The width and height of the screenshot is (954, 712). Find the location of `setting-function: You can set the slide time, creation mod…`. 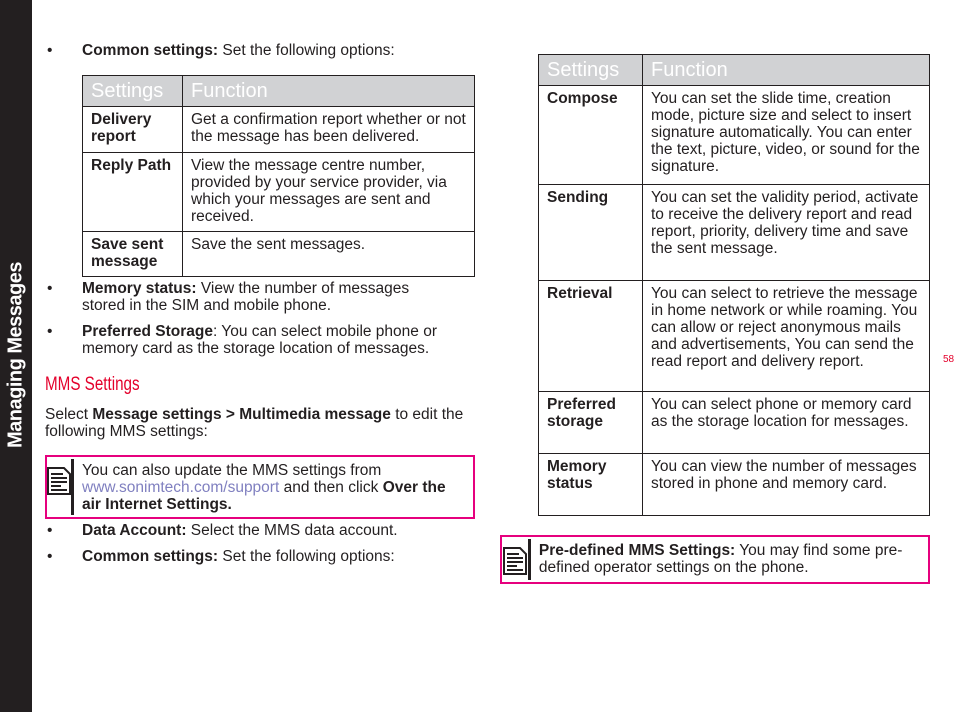

setting-function: You can set the slide time, creation mod… is located at coordinates (786, 135).